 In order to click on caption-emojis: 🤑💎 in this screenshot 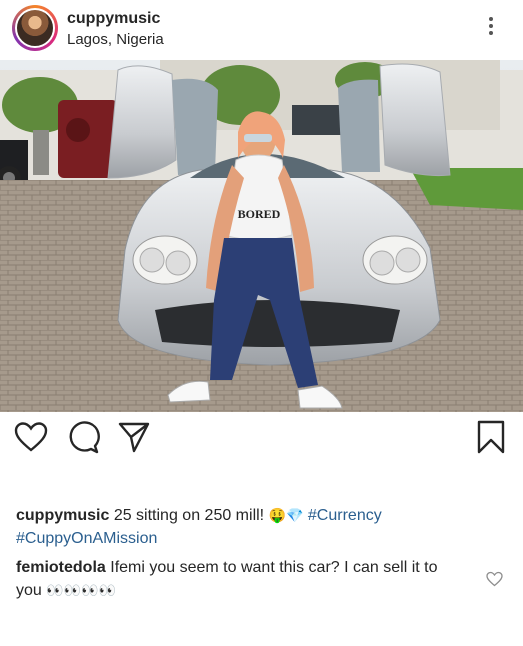, I will do `click(286, 515)`.